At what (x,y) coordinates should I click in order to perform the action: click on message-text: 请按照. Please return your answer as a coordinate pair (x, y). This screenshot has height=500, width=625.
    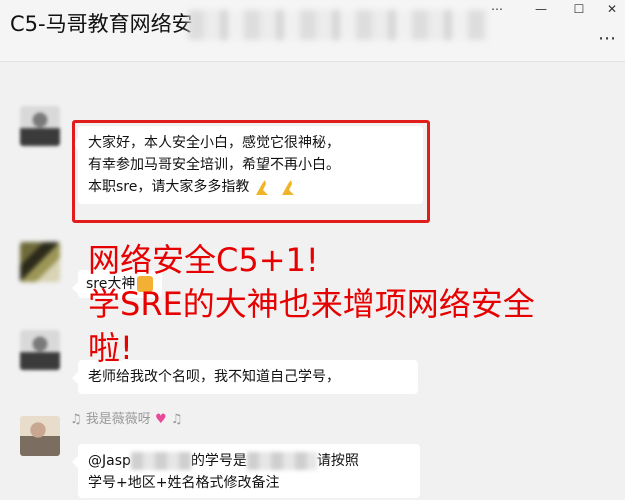
    Looking at the image, I should click on (337, 461).